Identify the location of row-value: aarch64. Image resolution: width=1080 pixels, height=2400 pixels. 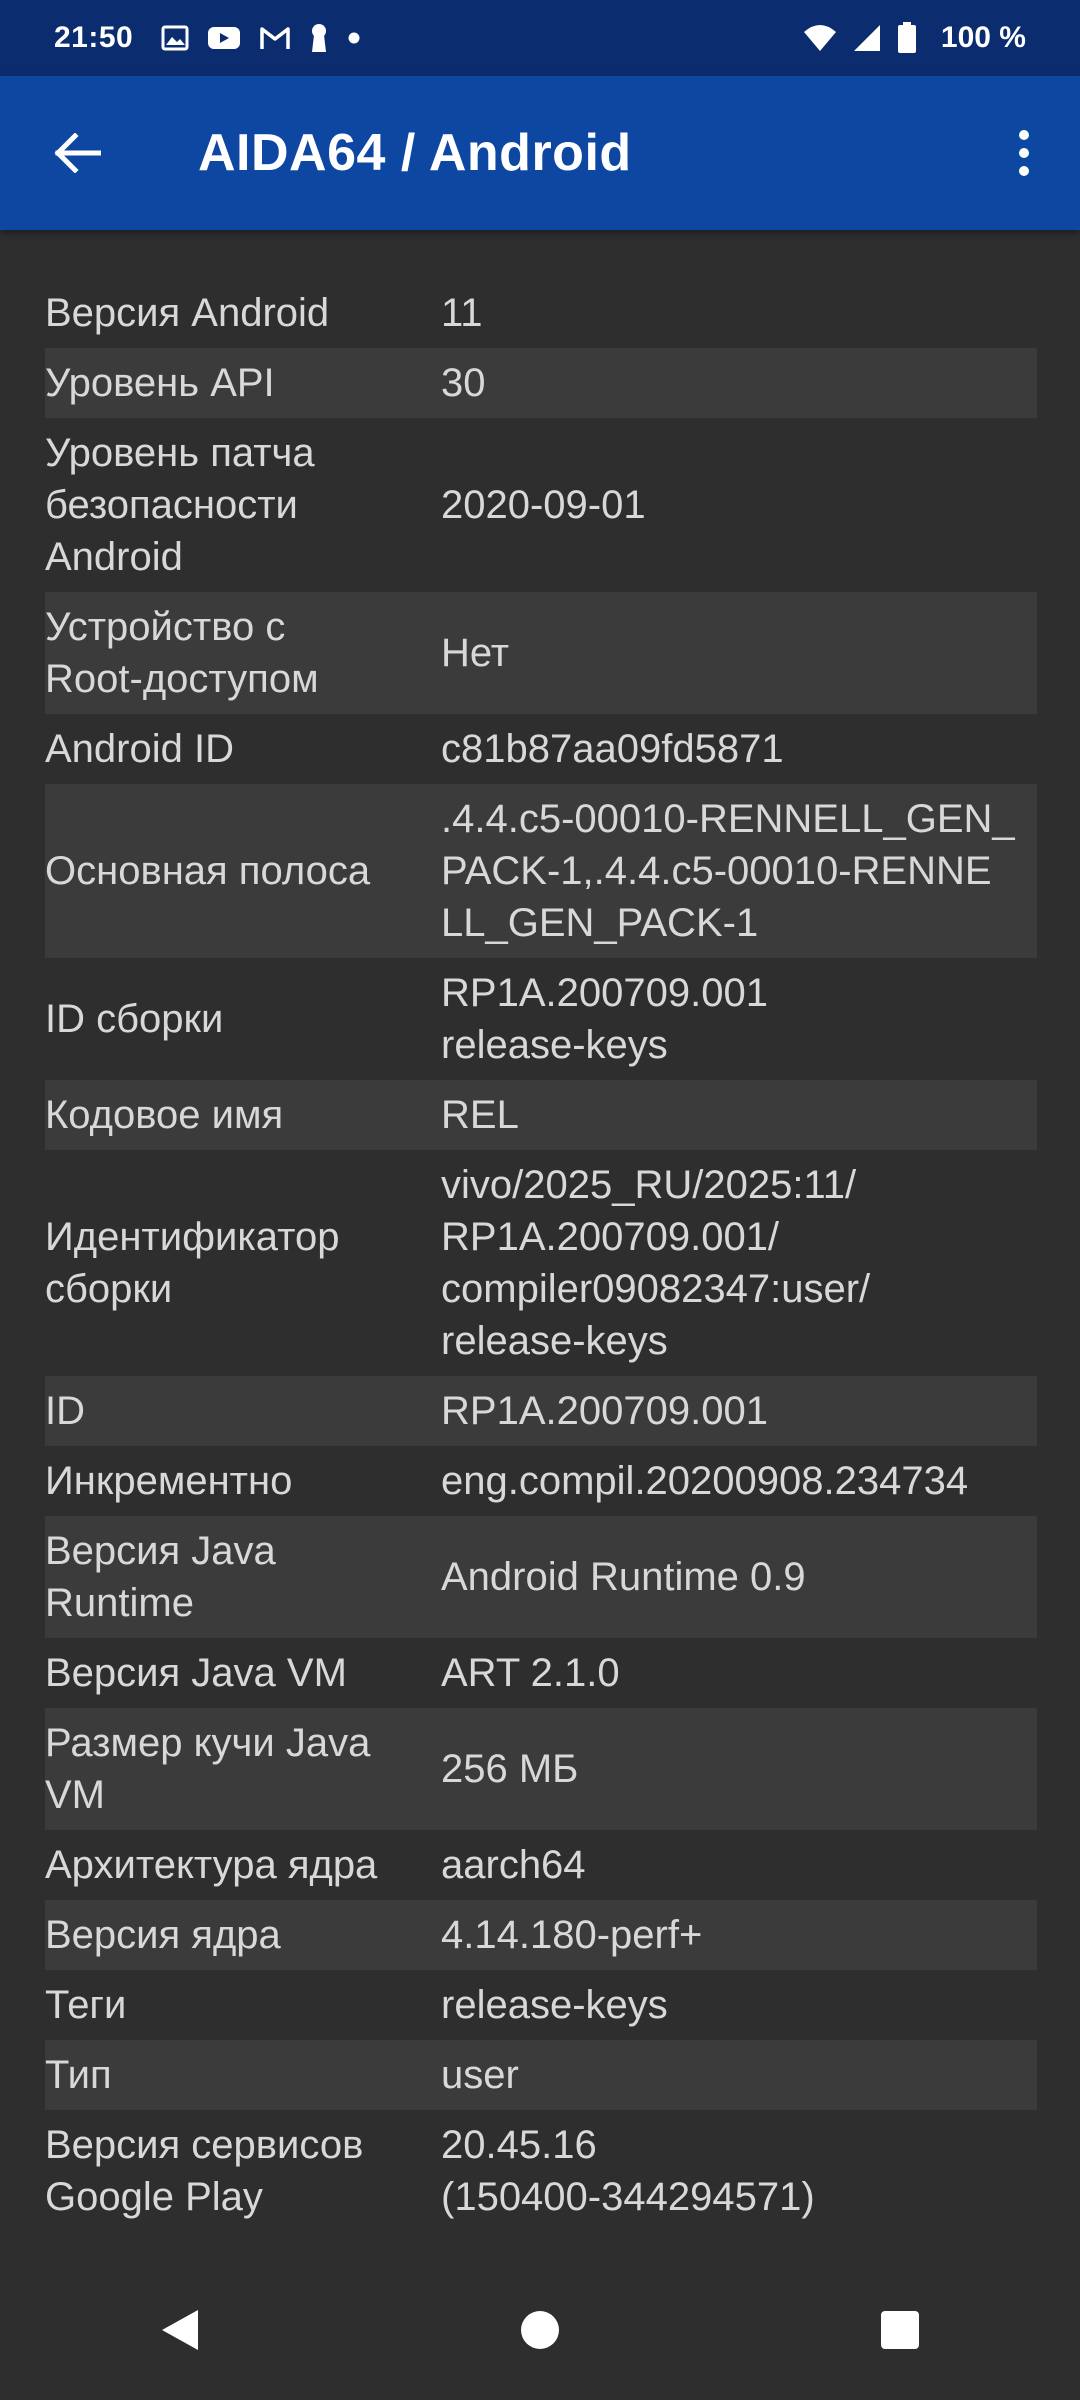
(513, 1865).